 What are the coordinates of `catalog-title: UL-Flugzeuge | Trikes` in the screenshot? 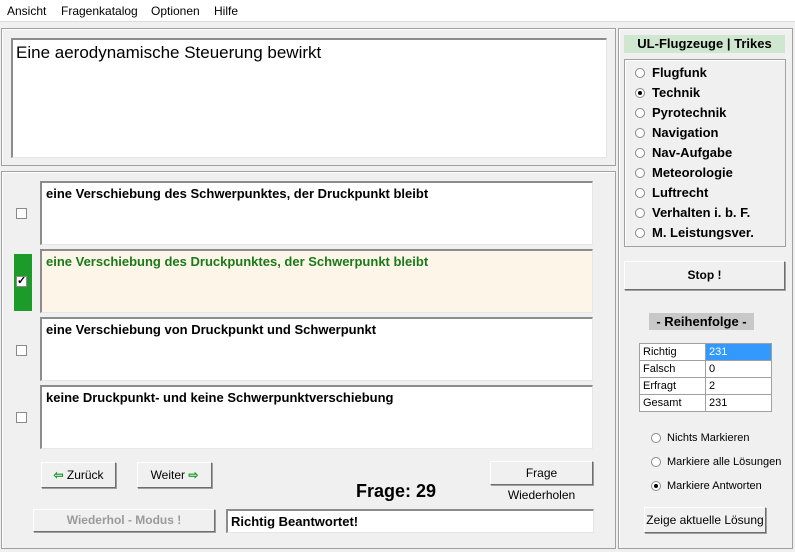 It's located at (704, 44).